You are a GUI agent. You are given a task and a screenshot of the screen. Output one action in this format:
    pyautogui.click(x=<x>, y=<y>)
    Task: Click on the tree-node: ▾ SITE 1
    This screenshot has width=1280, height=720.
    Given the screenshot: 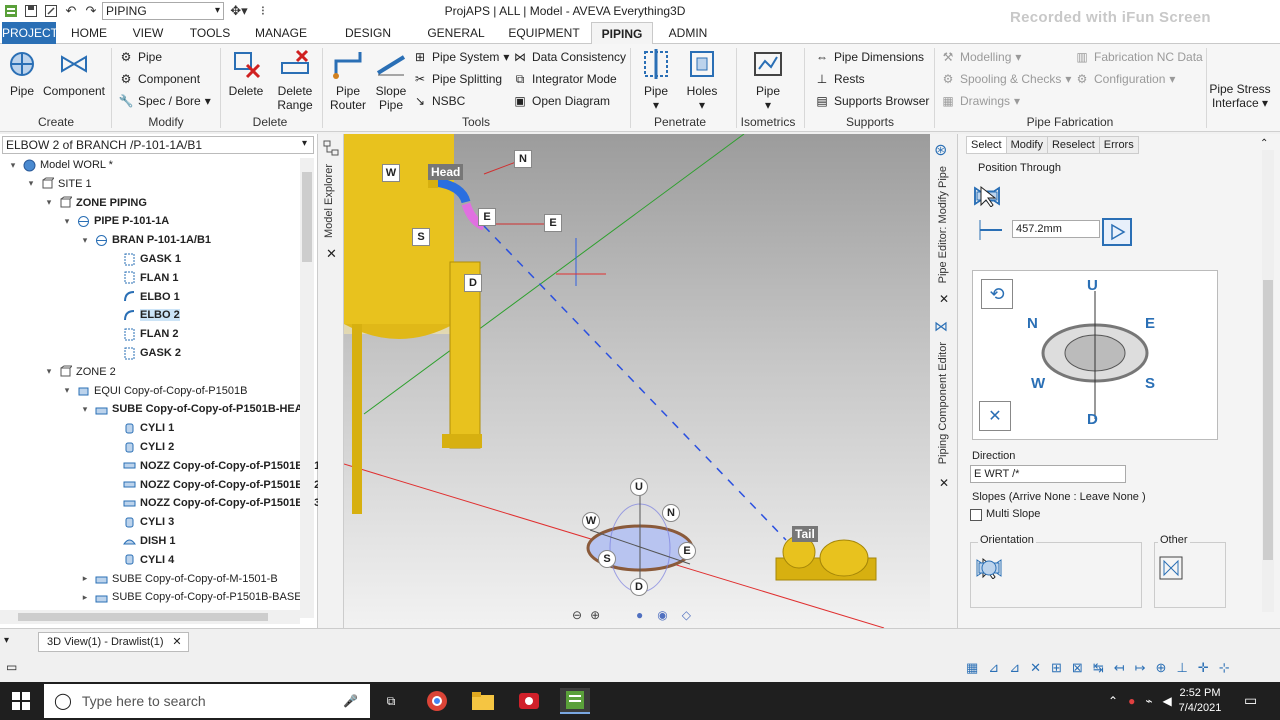 What is the action you would take?
    pyautogui.click(x=59, y=184)
    